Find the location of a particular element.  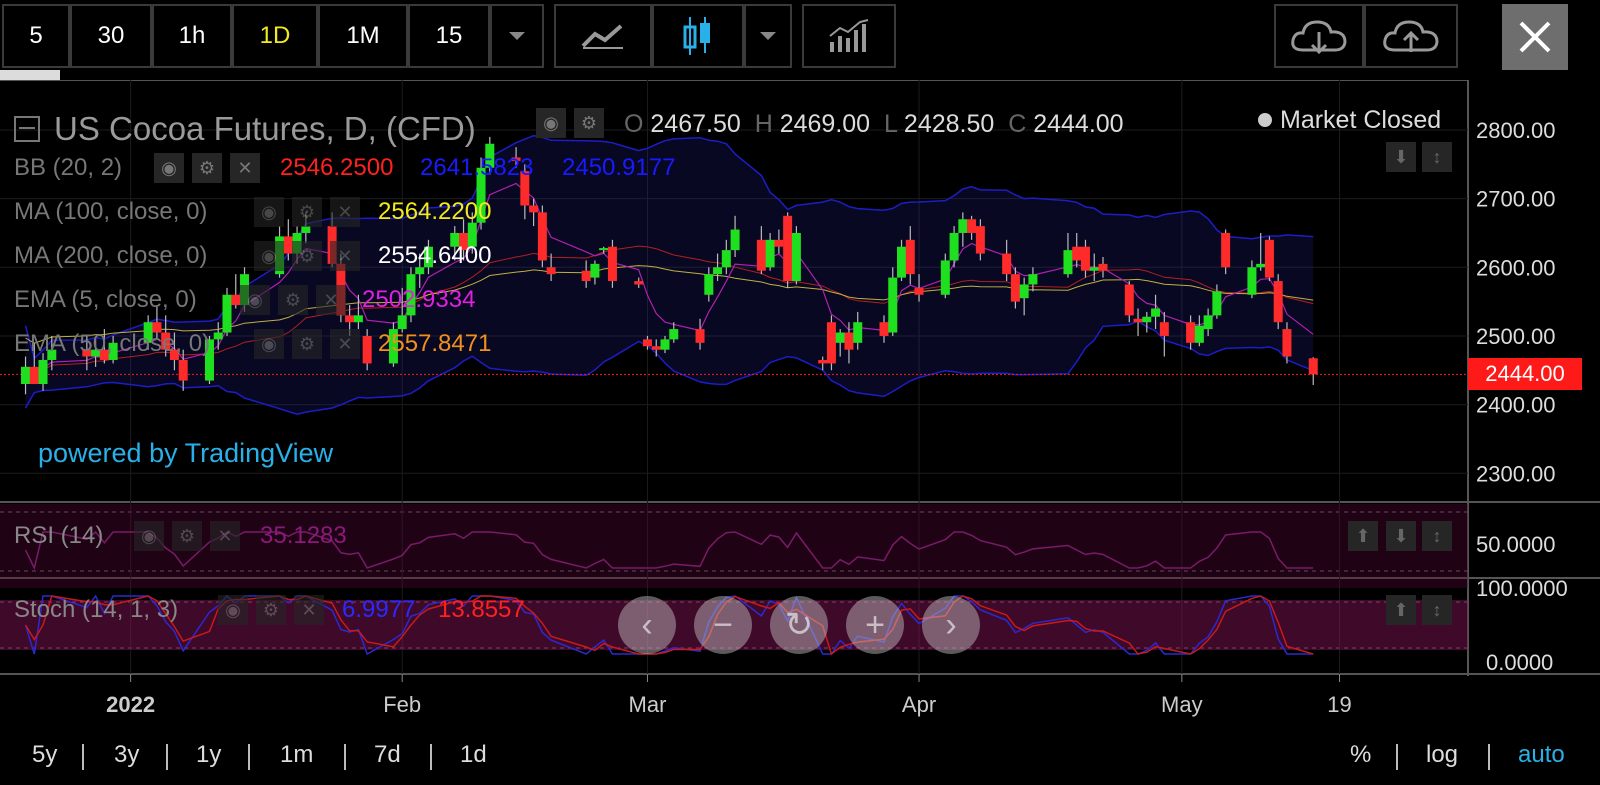

bb-label: BB (20, 2) is located at coordinates (68, 167).